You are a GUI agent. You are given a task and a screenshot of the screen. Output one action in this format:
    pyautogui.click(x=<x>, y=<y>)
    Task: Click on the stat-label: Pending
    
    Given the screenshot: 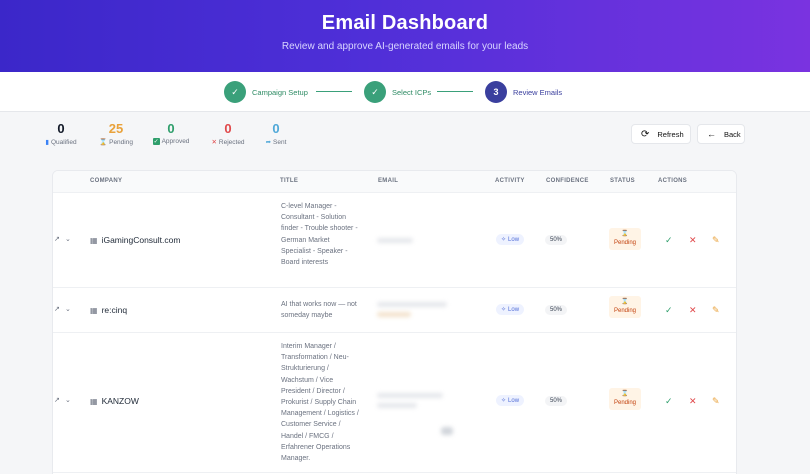 What is the action you would take?
    pyautogui.click(x=121, y=142)
    